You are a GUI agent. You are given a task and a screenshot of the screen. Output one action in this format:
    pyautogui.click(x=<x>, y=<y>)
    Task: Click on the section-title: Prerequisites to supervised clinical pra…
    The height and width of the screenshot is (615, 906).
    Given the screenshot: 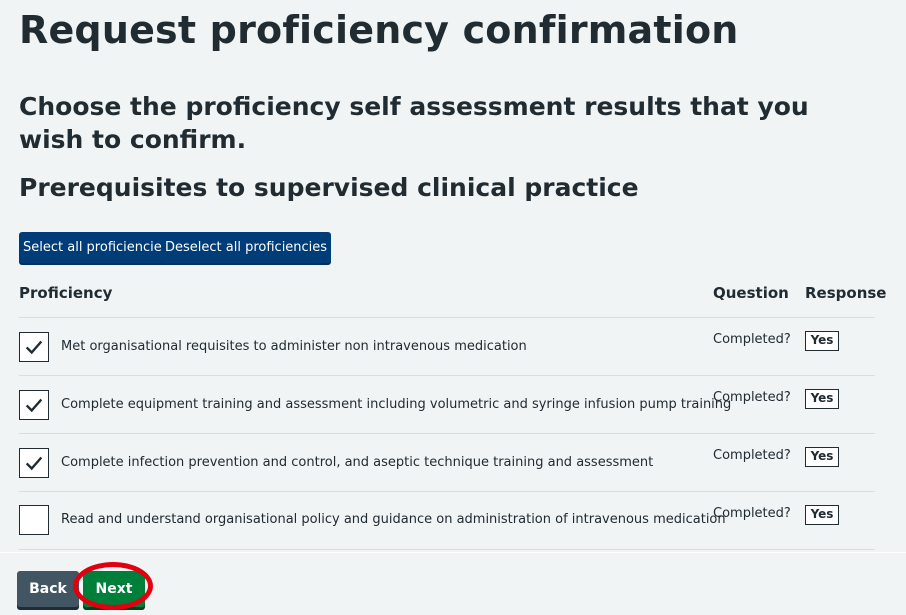 What is the action you would take?
    pyautogui.click(x=329, y=187)
    